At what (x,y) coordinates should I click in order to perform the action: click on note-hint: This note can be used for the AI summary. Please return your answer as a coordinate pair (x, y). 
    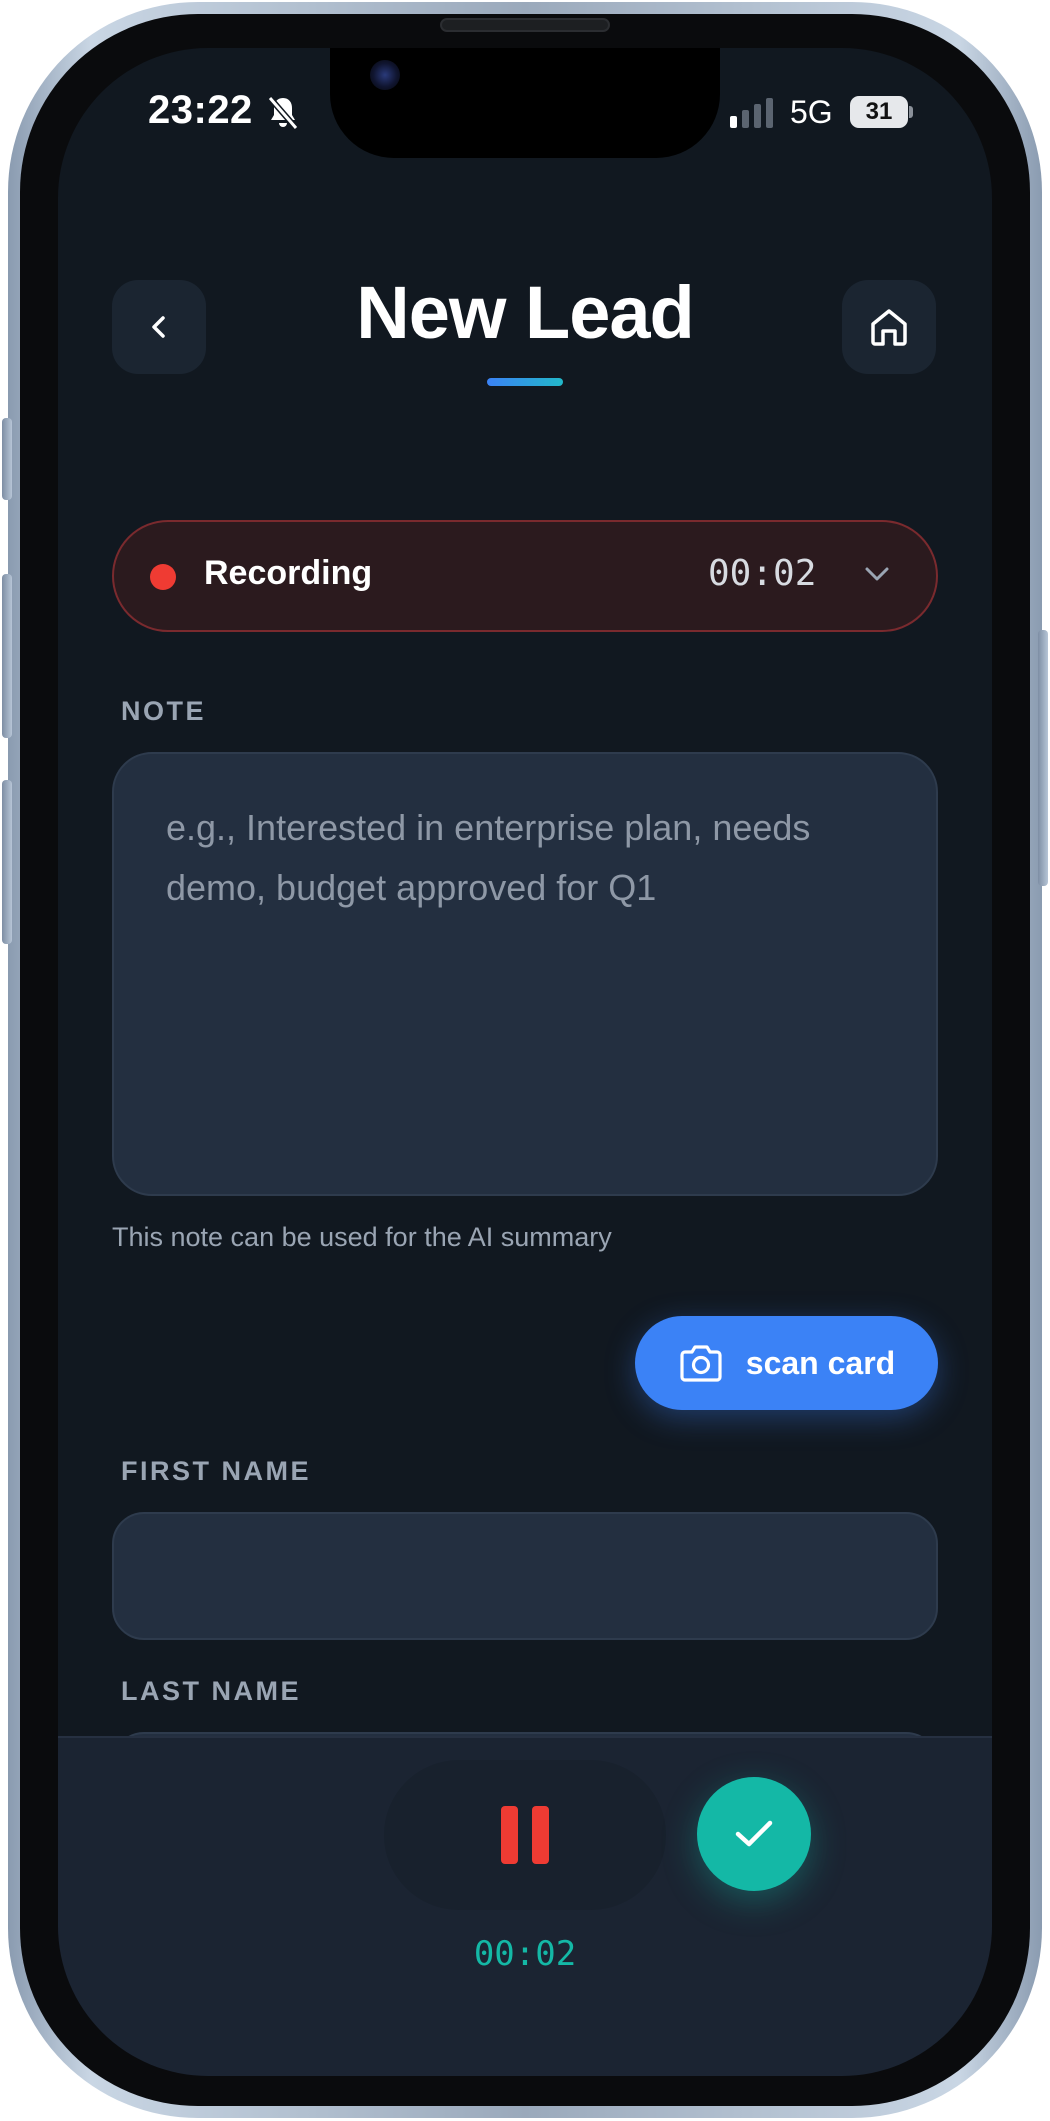
    Looking at the image, I should click on (362, 1237).